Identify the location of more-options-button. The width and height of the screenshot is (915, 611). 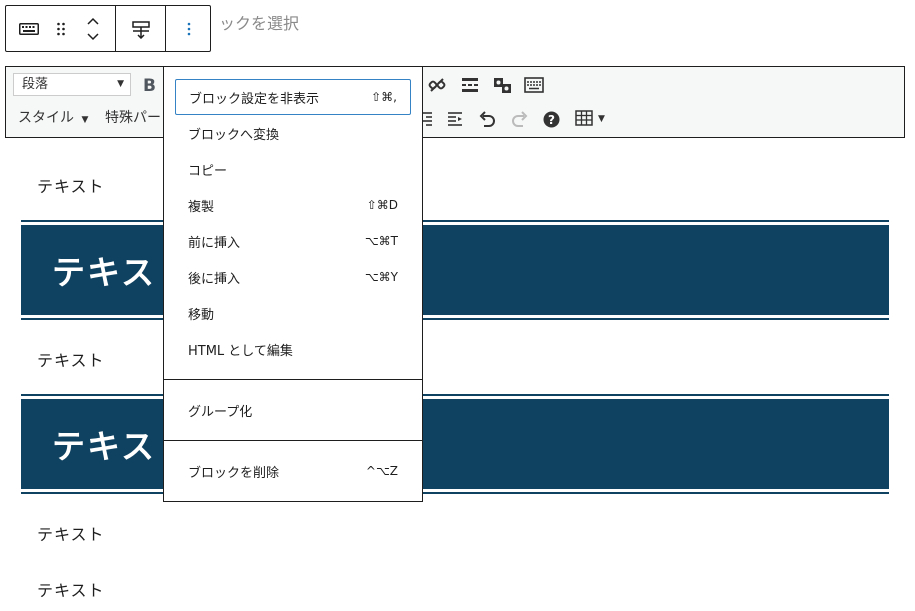
(189, 28).